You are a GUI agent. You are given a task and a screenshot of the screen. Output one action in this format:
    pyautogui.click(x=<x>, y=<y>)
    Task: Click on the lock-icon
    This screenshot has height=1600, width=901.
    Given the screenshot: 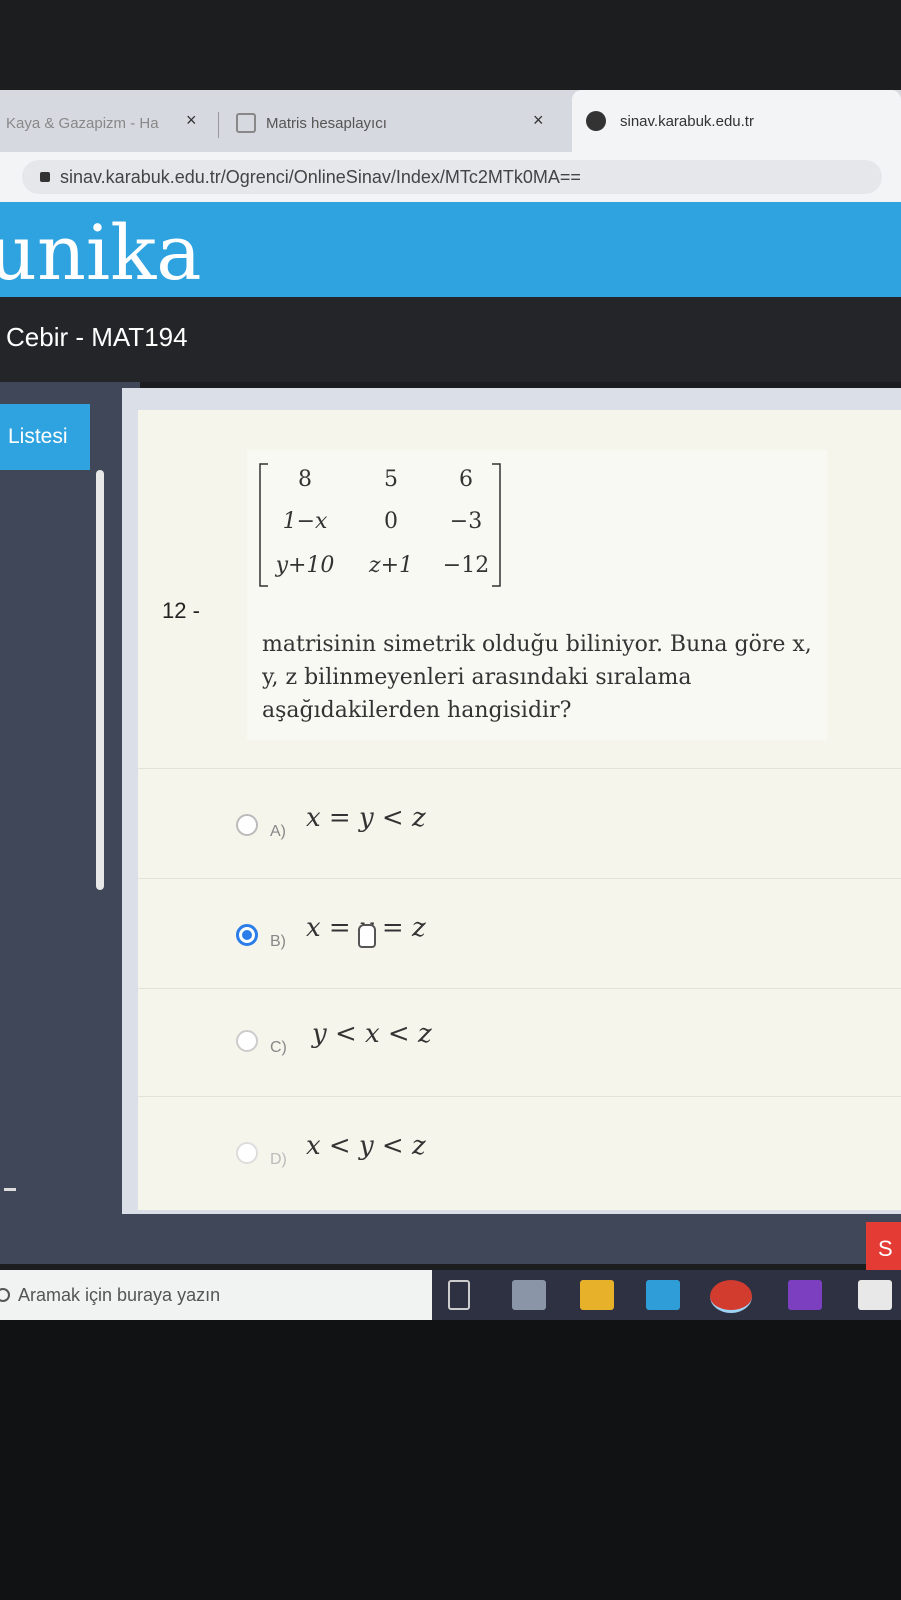 What is the action you would take?
    pyautogui.click(x=45, y=177)
    